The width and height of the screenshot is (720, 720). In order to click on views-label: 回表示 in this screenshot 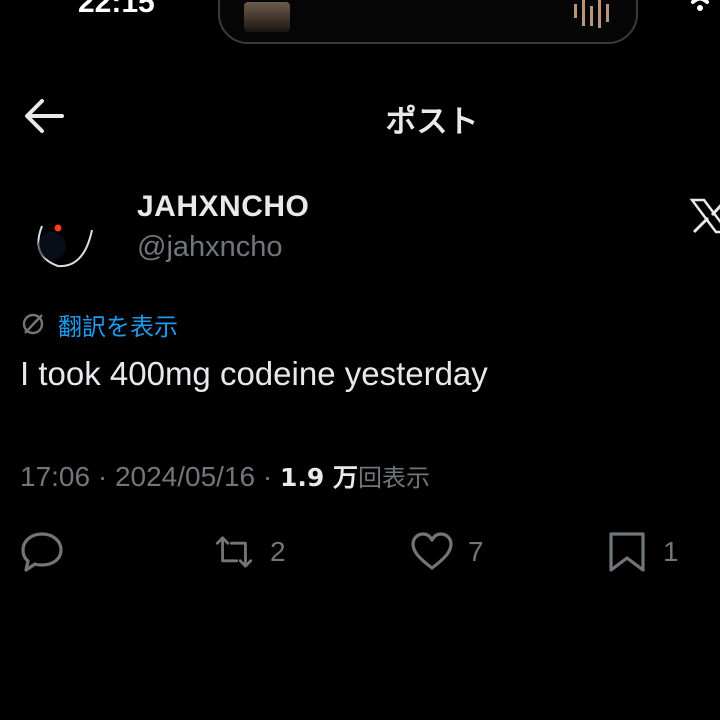, I will do `click(394, 478)`.